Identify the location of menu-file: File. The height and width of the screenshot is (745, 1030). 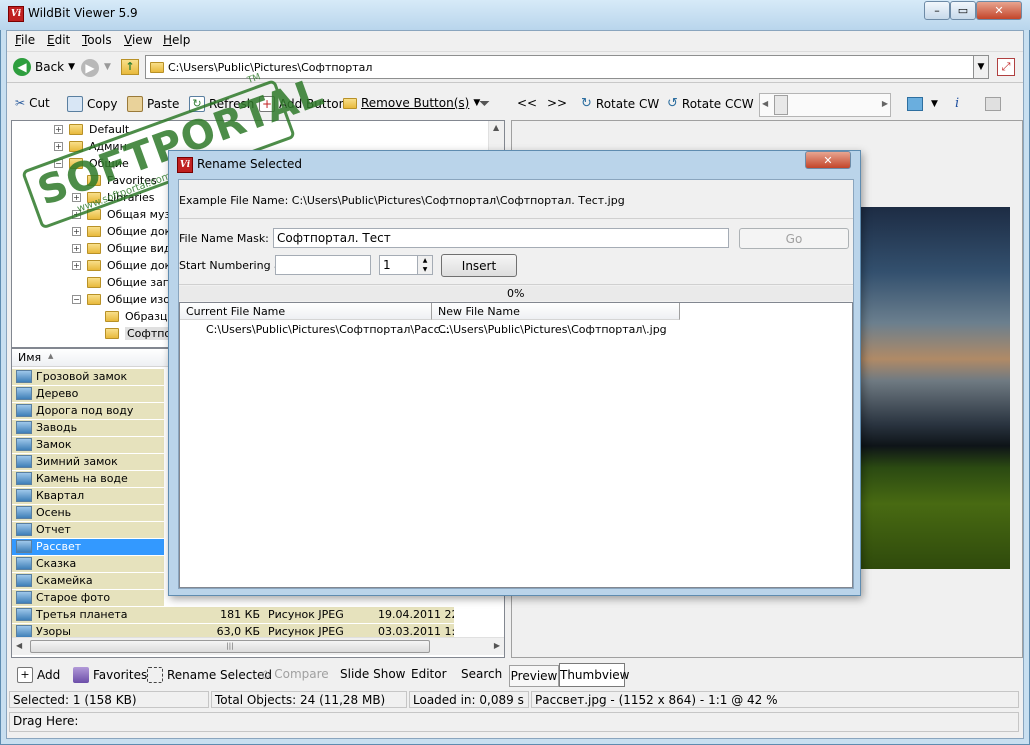
(25, 40).